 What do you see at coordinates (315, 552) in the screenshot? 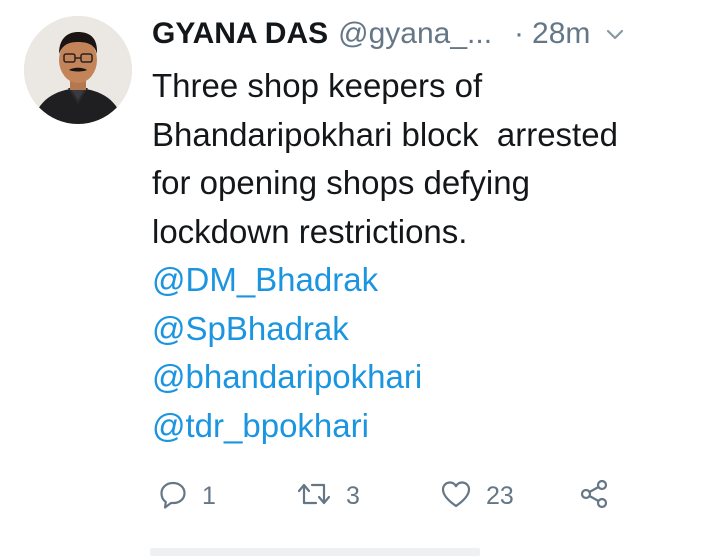
I see `next-tweet-edge` at bounding box center [315, 552].